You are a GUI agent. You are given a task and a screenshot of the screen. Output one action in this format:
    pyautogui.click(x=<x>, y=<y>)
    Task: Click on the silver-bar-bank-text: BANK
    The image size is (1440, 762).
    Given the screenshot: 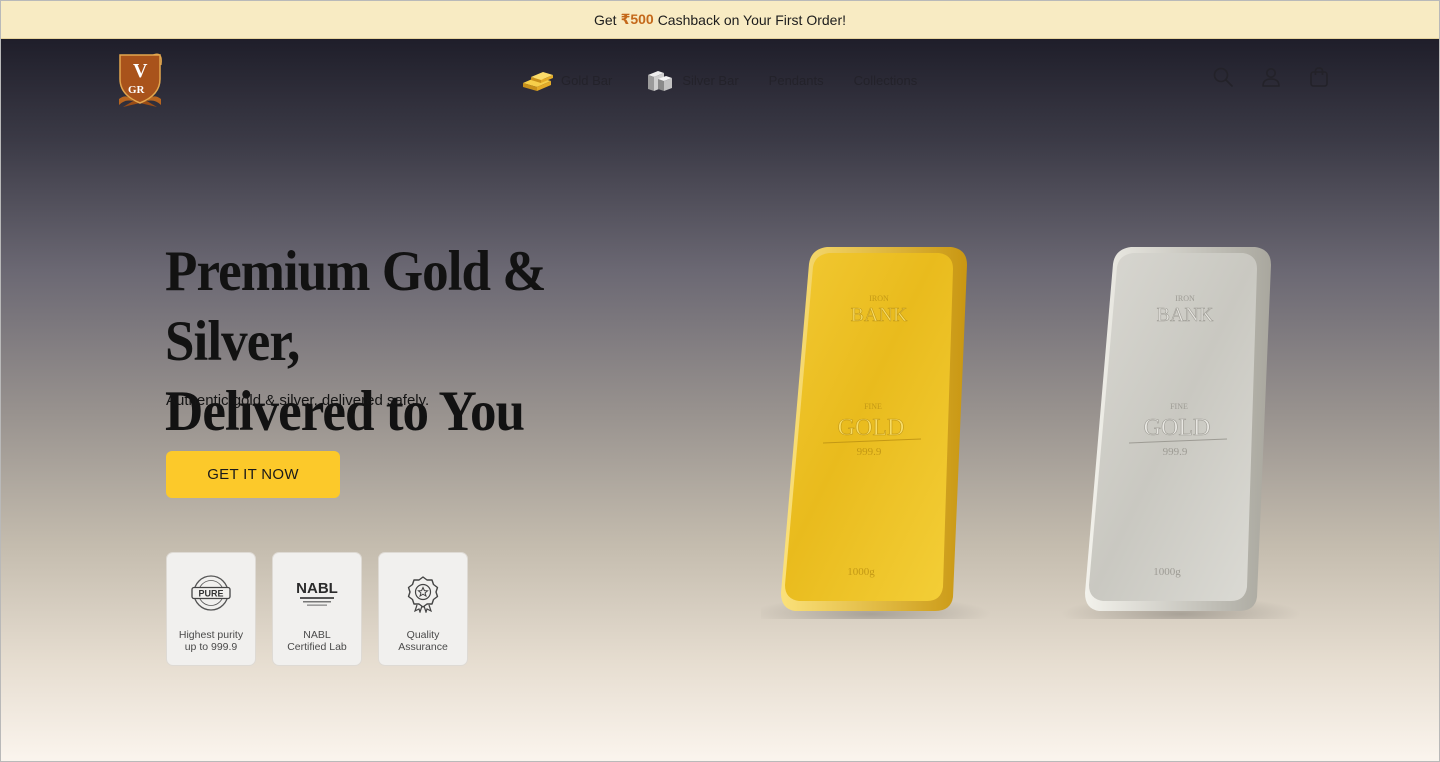 What is the action you would take?
    pyautogui.click(x=1185, y=315)
    